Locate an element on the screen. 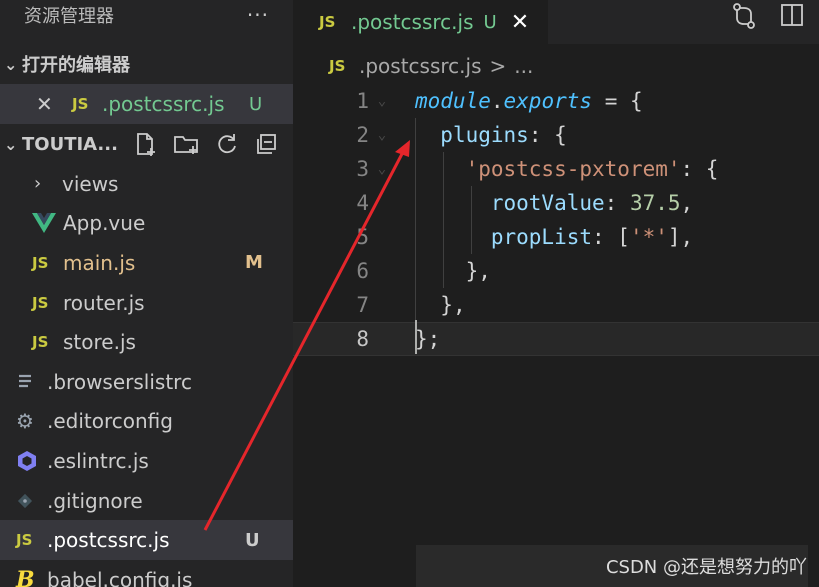 The height and width of the screenshot is (587, 819). code-token: propList is located at coordinates (541, 237).